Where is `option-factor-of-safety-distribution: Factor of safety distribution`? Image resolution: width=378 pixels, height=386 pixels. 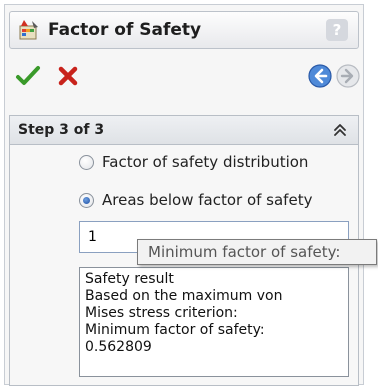 option-factor-of-safety-distribution: Factor of safety distribution is located at coordinates (193, 162).